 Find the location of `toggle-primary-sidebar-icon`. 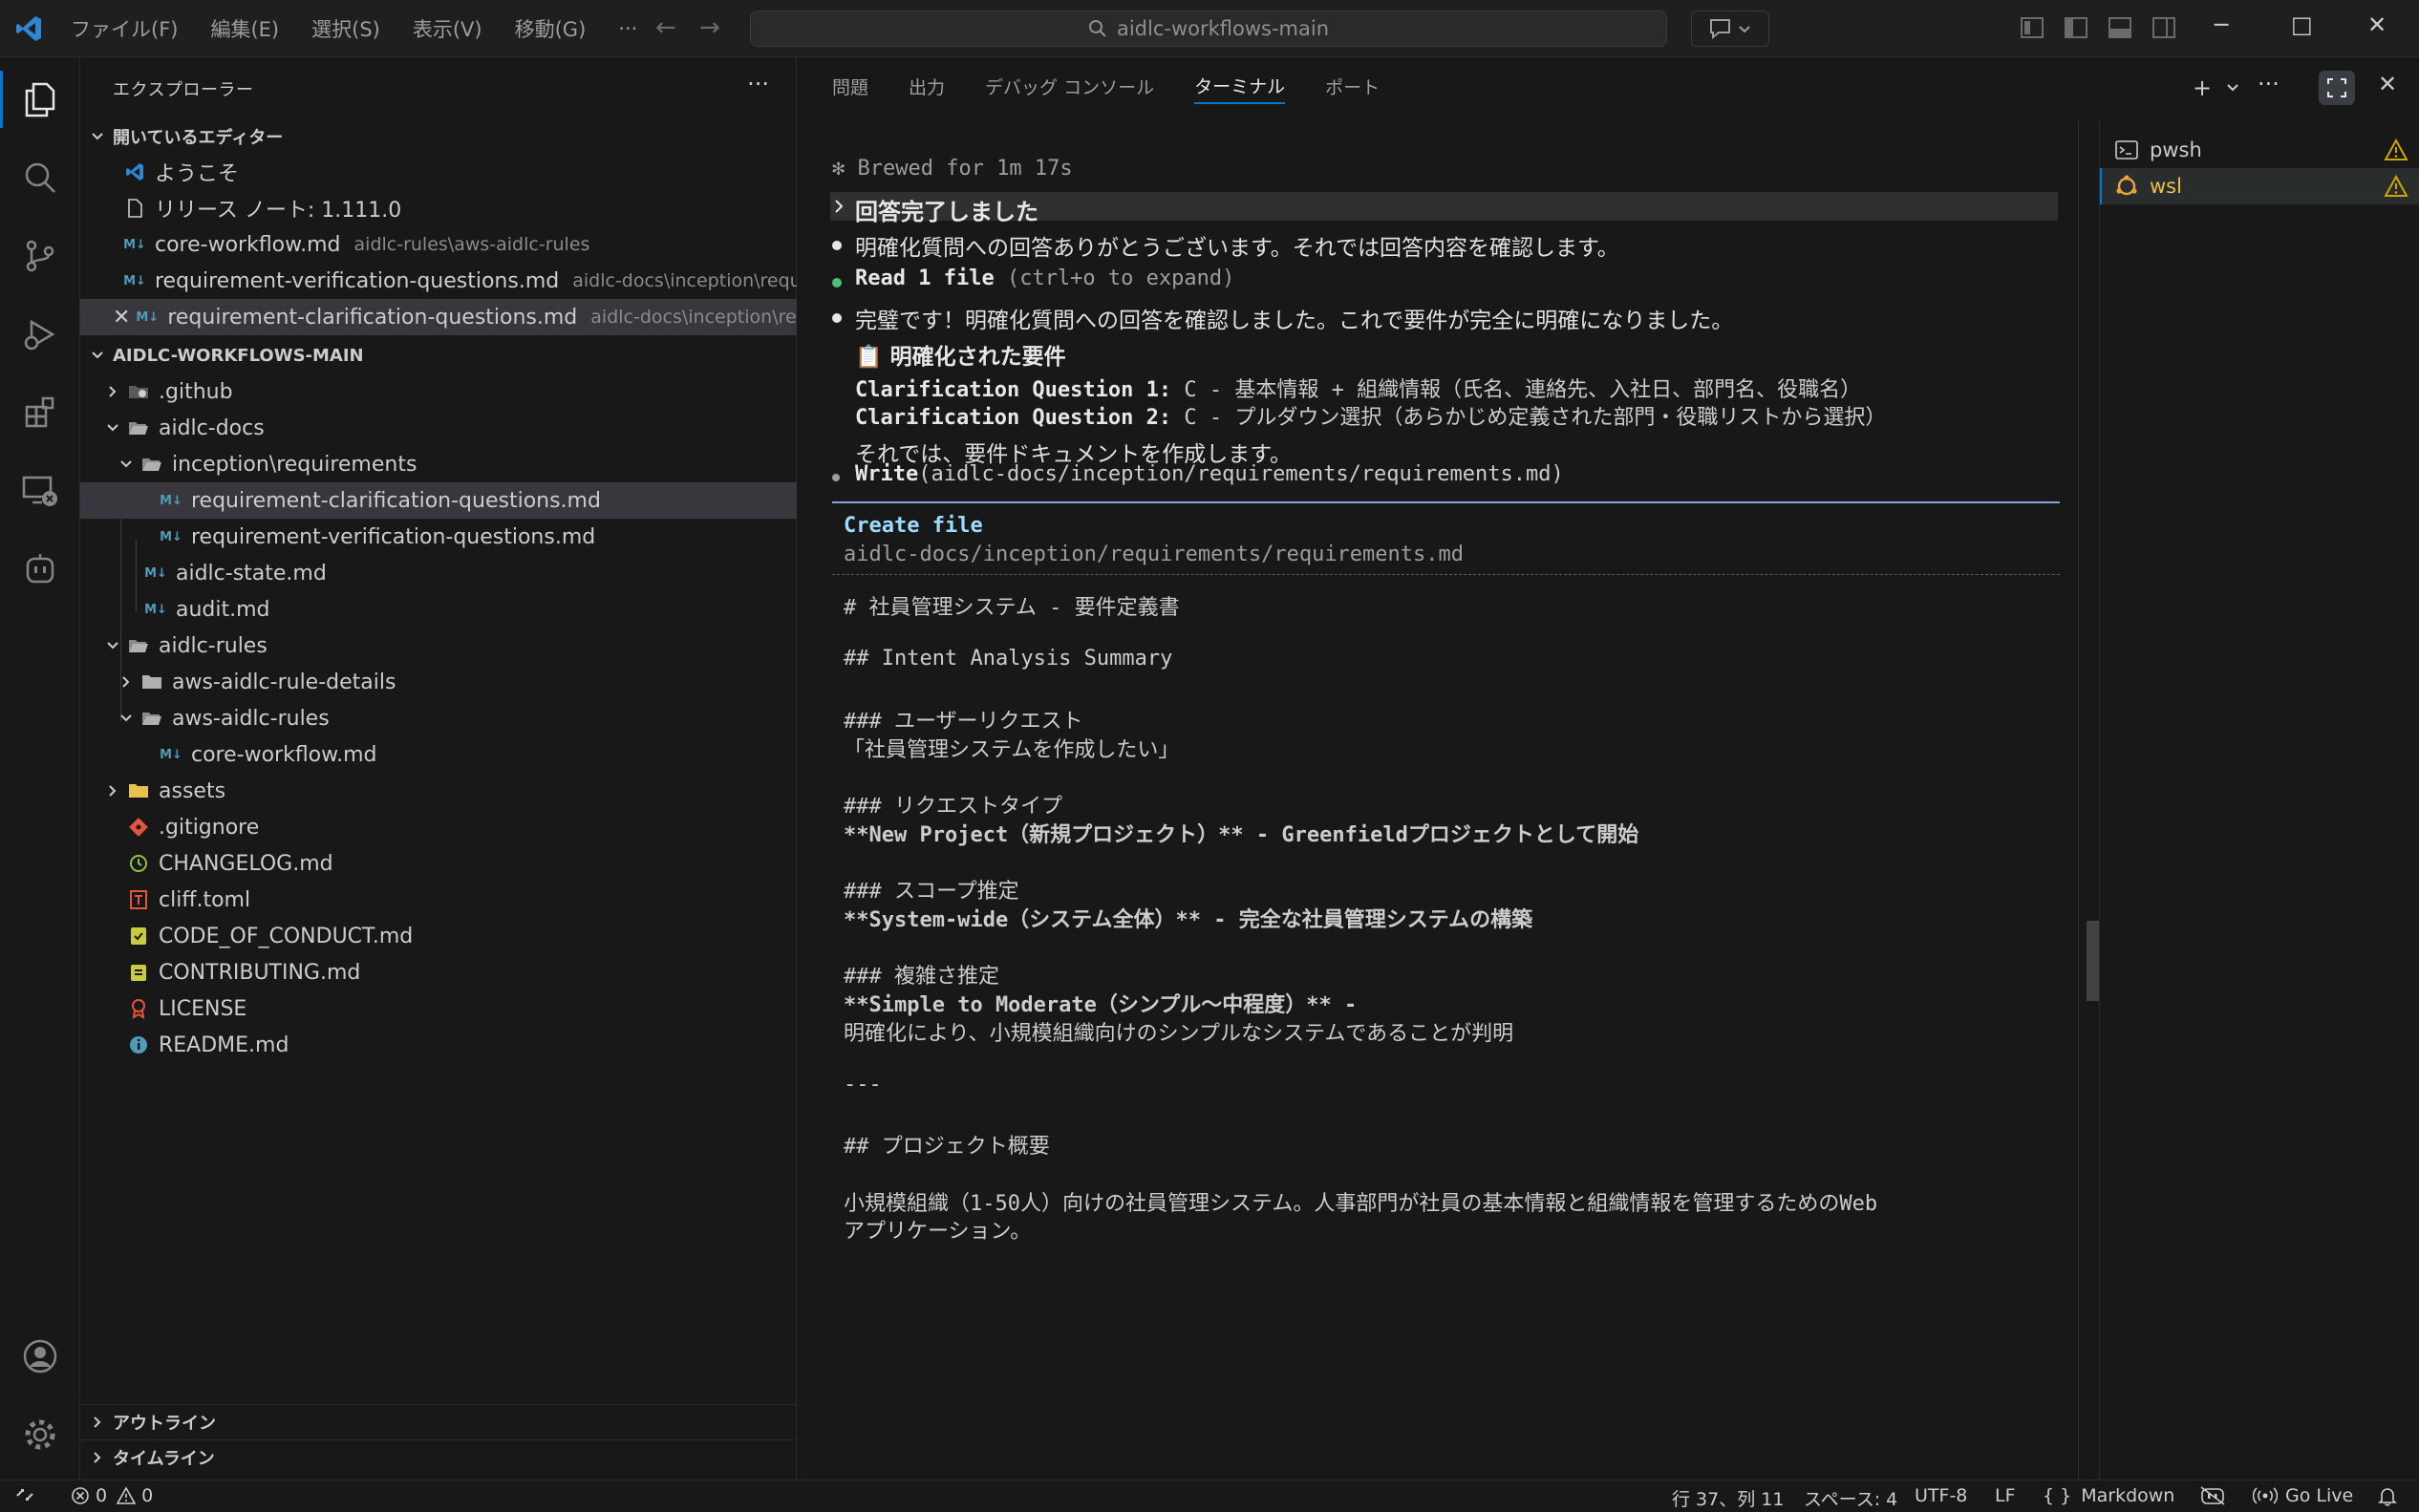

toggle-primary-sidebar-icon is located at coordinates (2076, 27).